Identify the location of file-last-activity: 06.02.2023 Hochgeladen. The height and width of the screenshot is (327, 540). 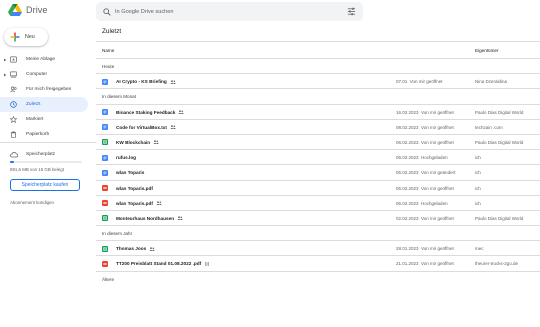
(422, 157).